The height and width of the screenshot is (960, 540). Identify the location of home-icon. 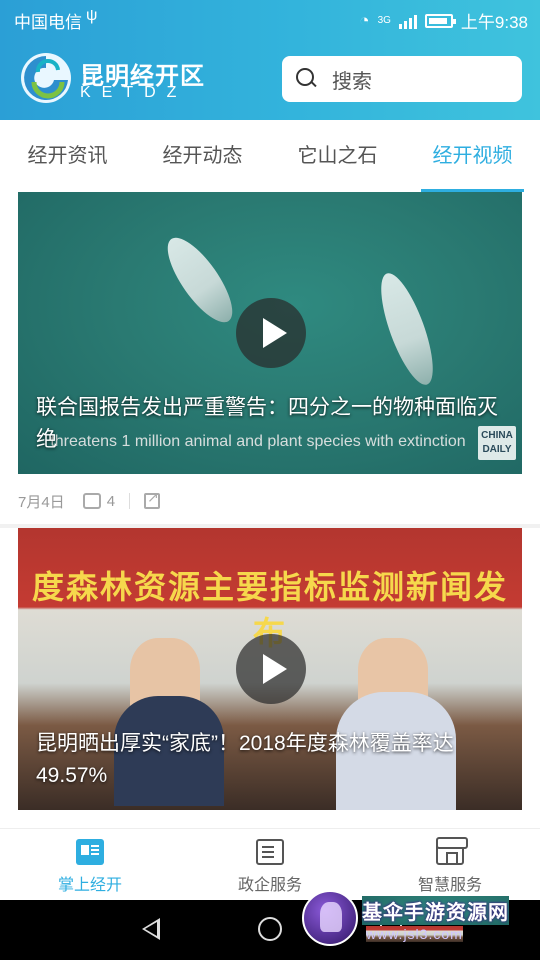
(270, 929).